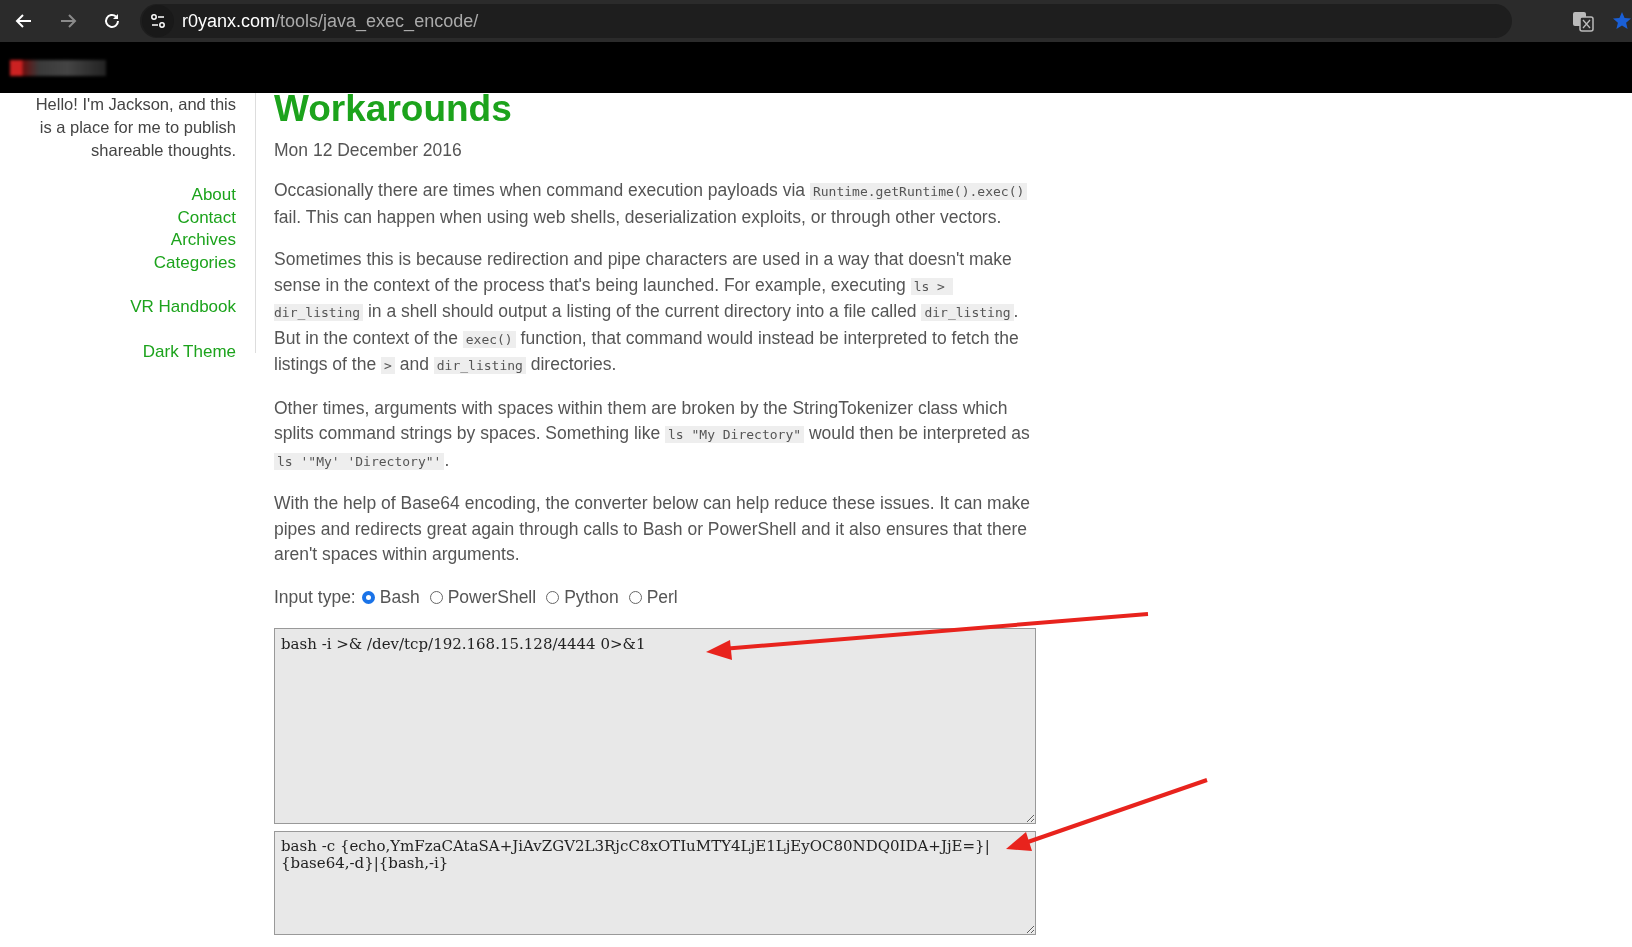 The image size is (1632, 947). What do you see at coordinates (826, 21) in the screenshot?
I see `address-bar: r0yanx.com/tools/java_exec_encode/` at bounding box center [826, 21].